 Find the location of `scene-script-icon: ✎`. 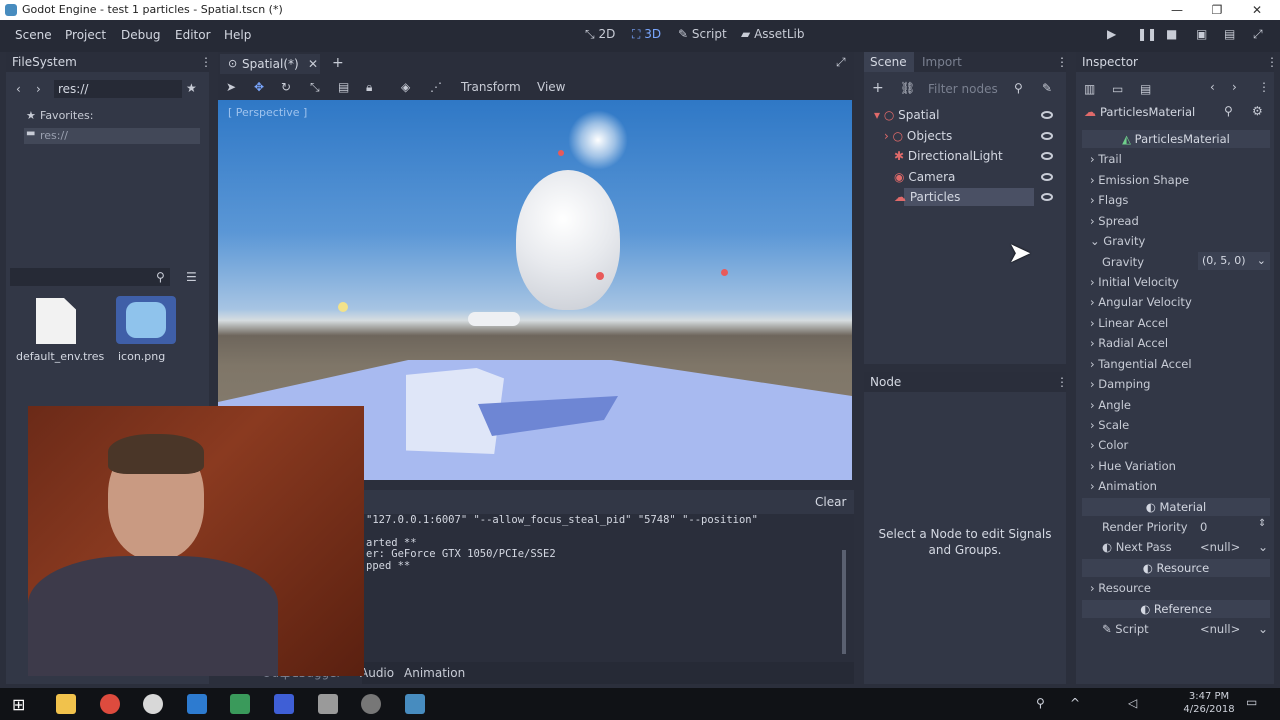

scene-script-icon: ✎ is located at coordinates (1047, 88).